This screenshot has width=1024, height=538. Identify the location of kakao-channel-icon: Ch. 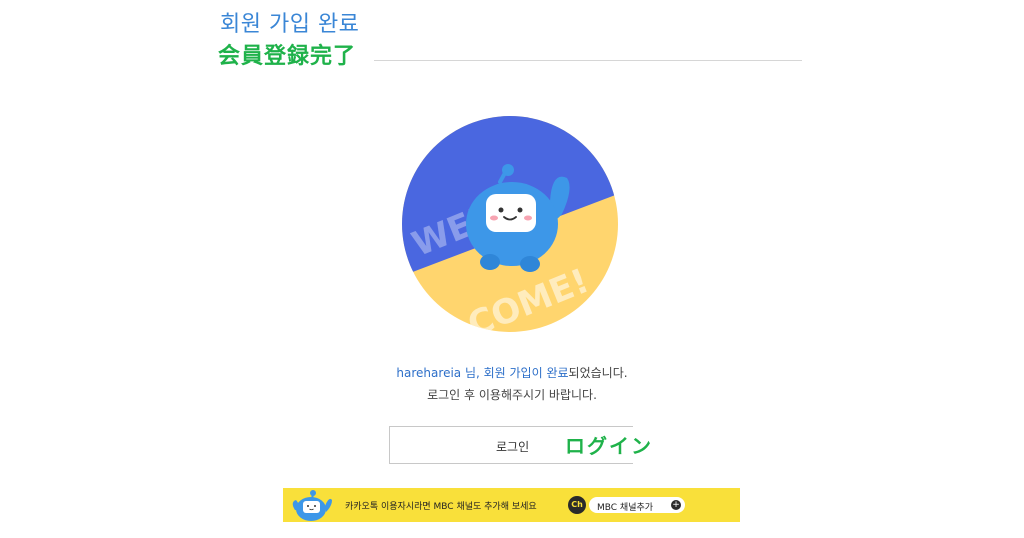
(577, 505).